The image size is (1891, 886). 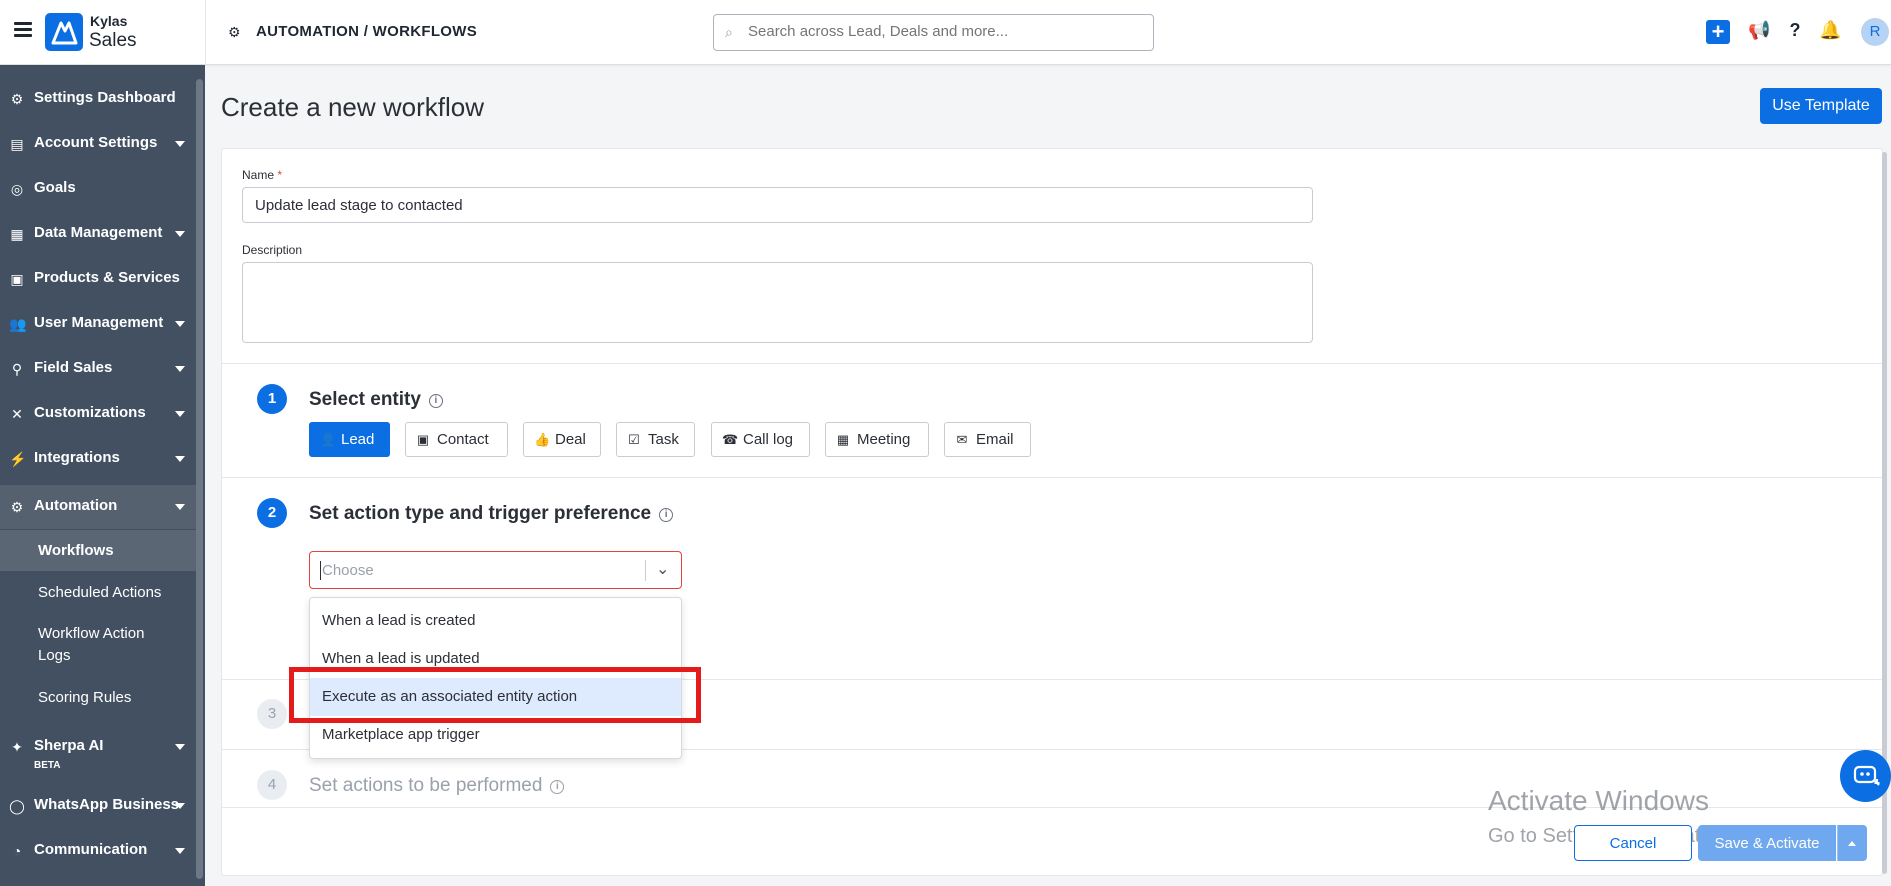 What do you see at coordinates (272, 513) in the screenshot?
I see `step-number: 2` at bounding box center [272, 513].